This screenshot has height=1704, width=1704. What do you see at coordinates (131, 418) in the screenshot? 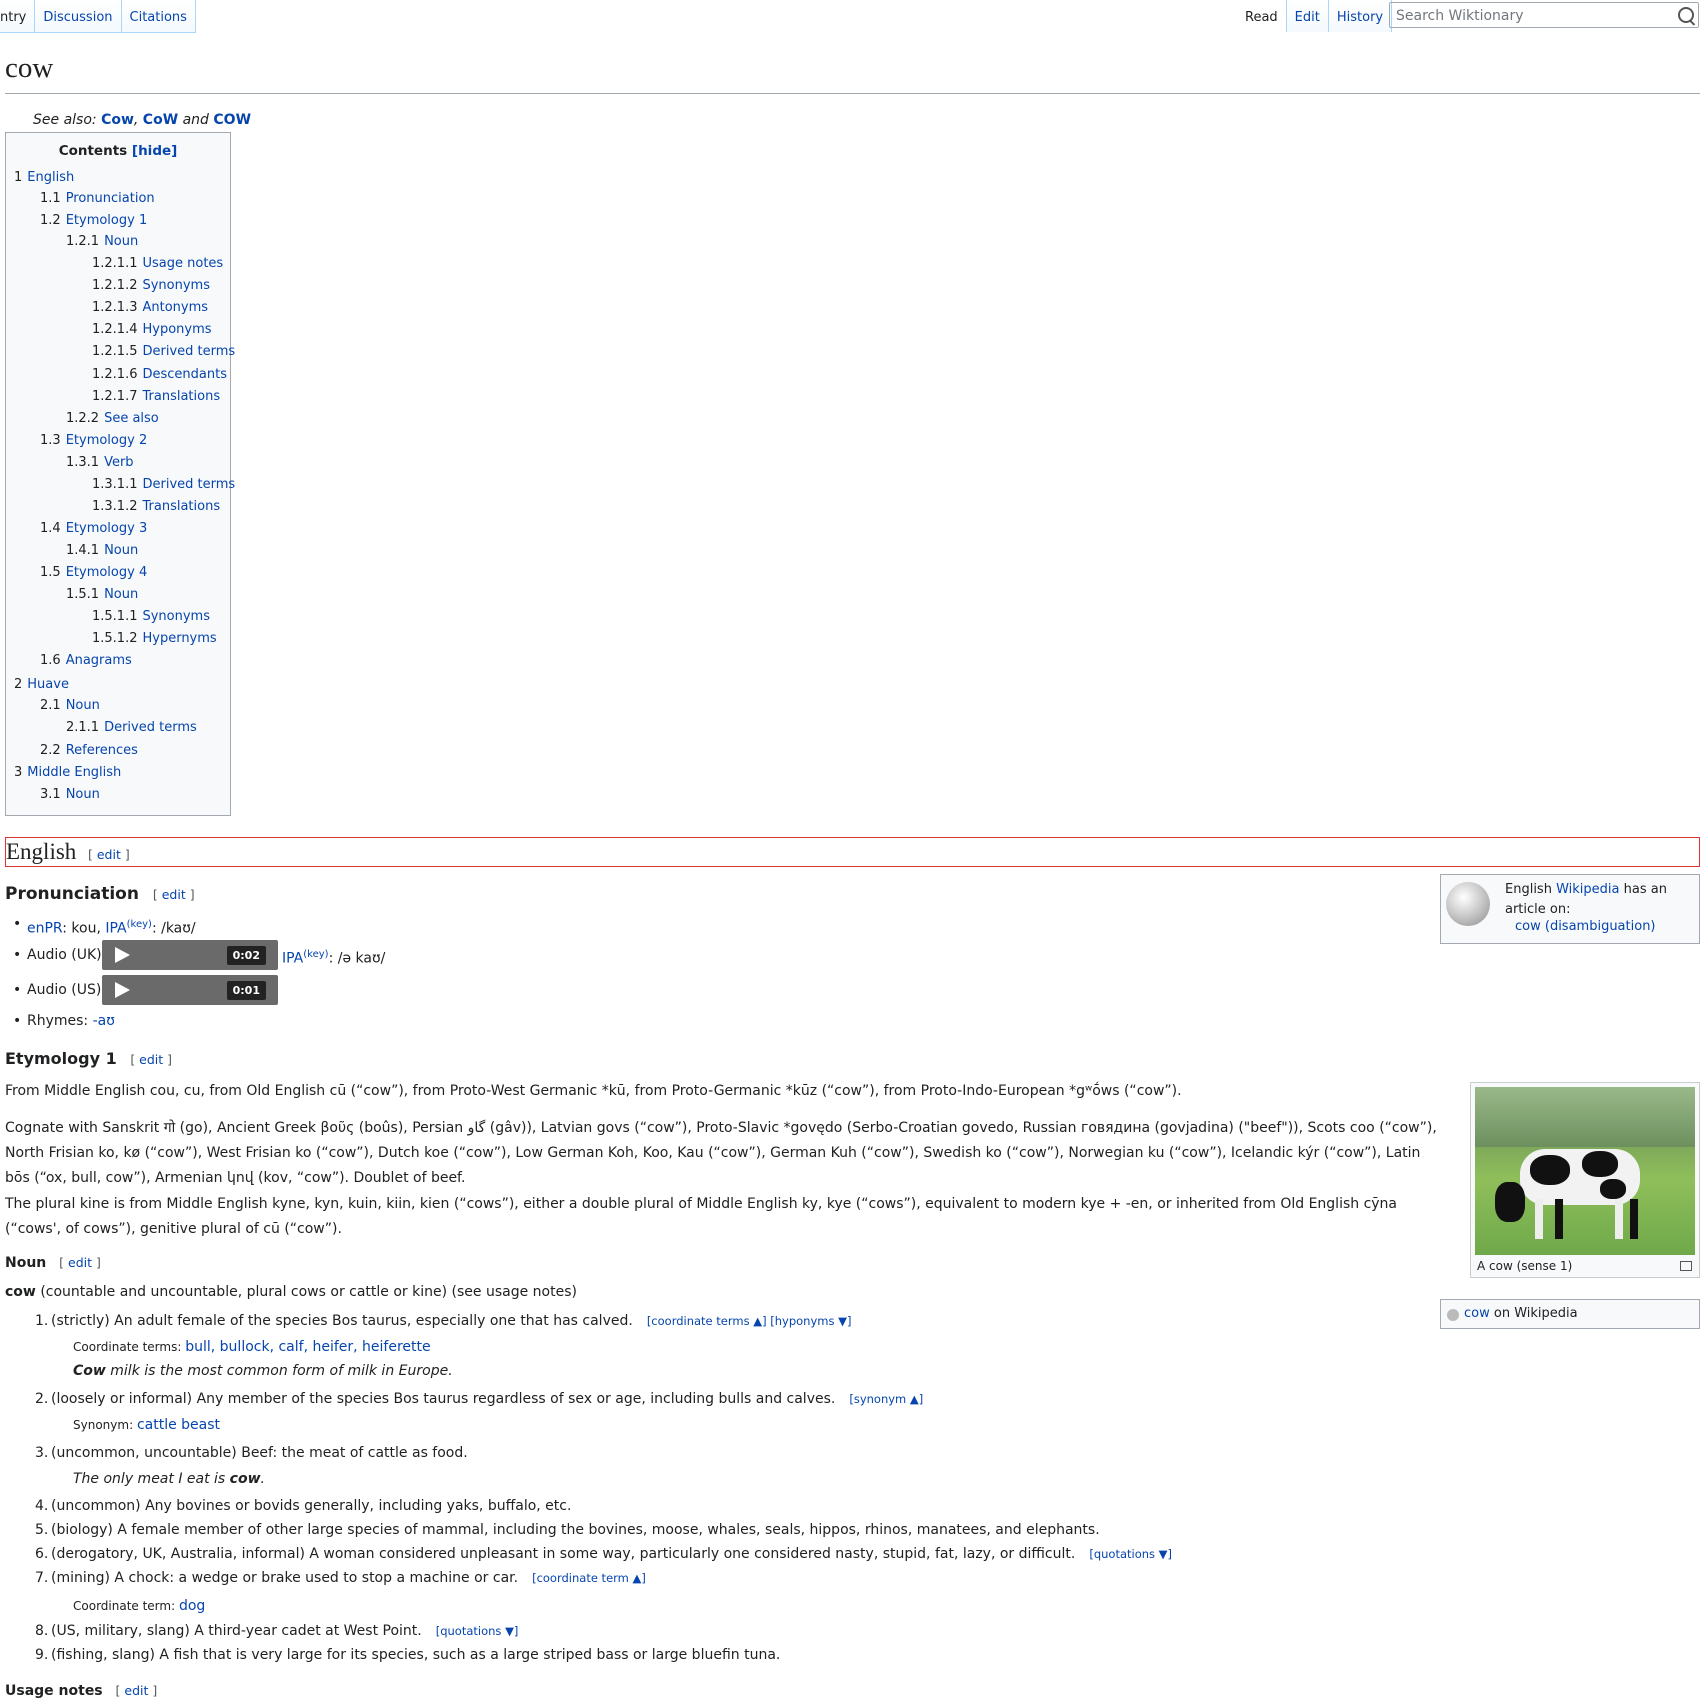
I see `toc-item-link: See also` at bounding box center [131, 418].